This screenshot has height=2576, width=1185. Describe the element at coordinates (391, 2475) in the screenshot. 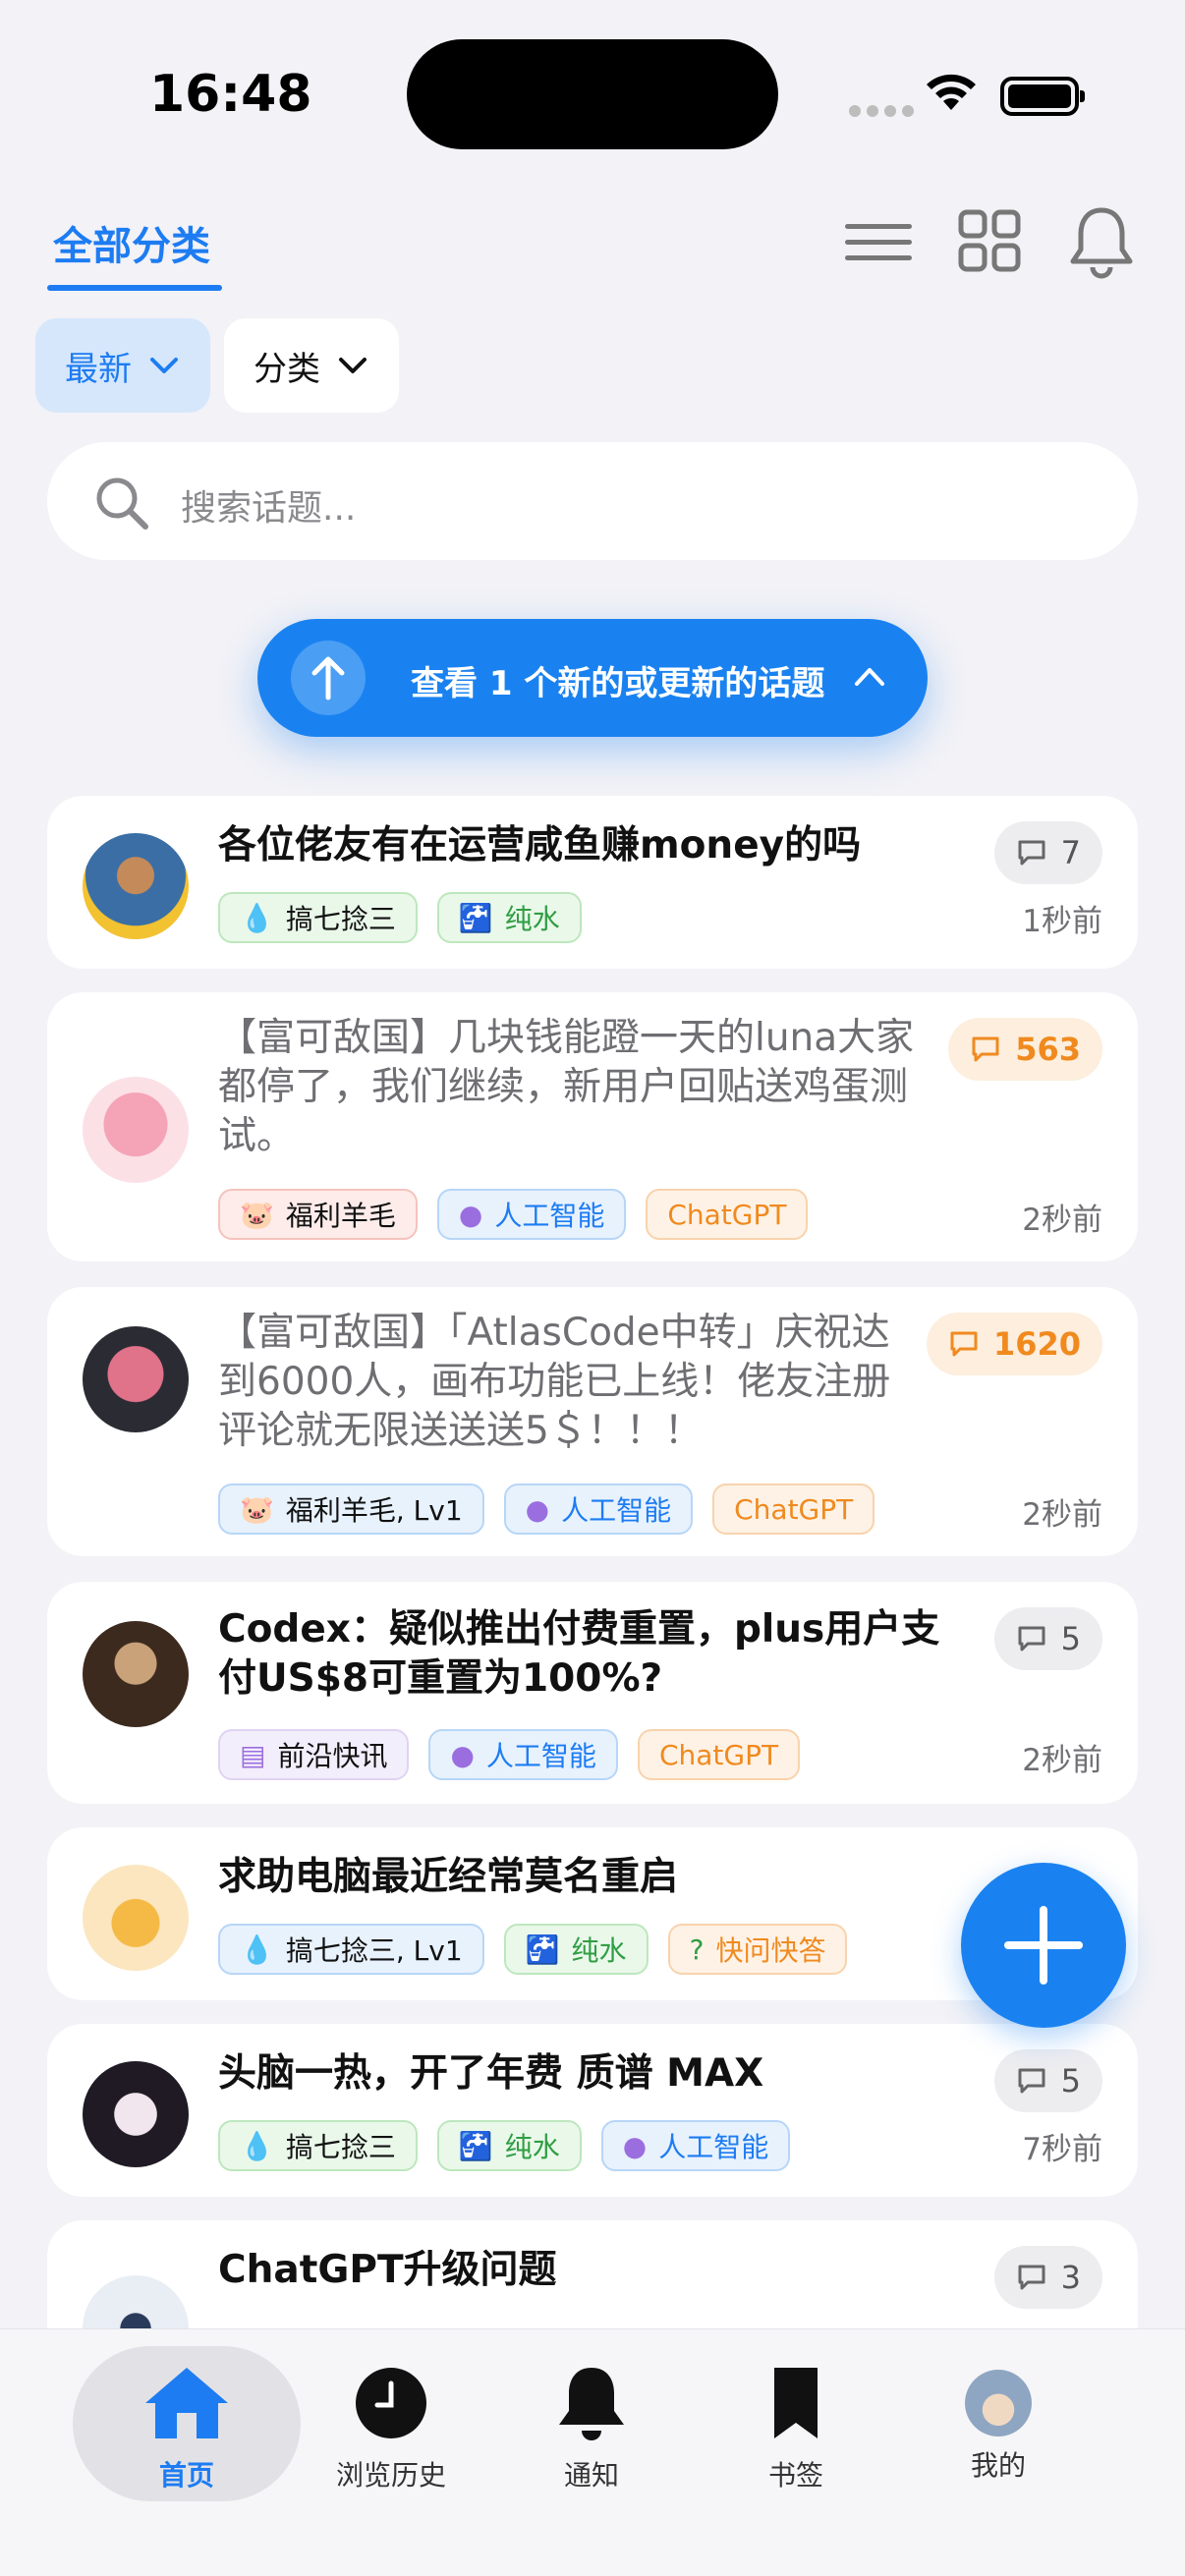

I see `nav-label: 浏览历史` at that location.